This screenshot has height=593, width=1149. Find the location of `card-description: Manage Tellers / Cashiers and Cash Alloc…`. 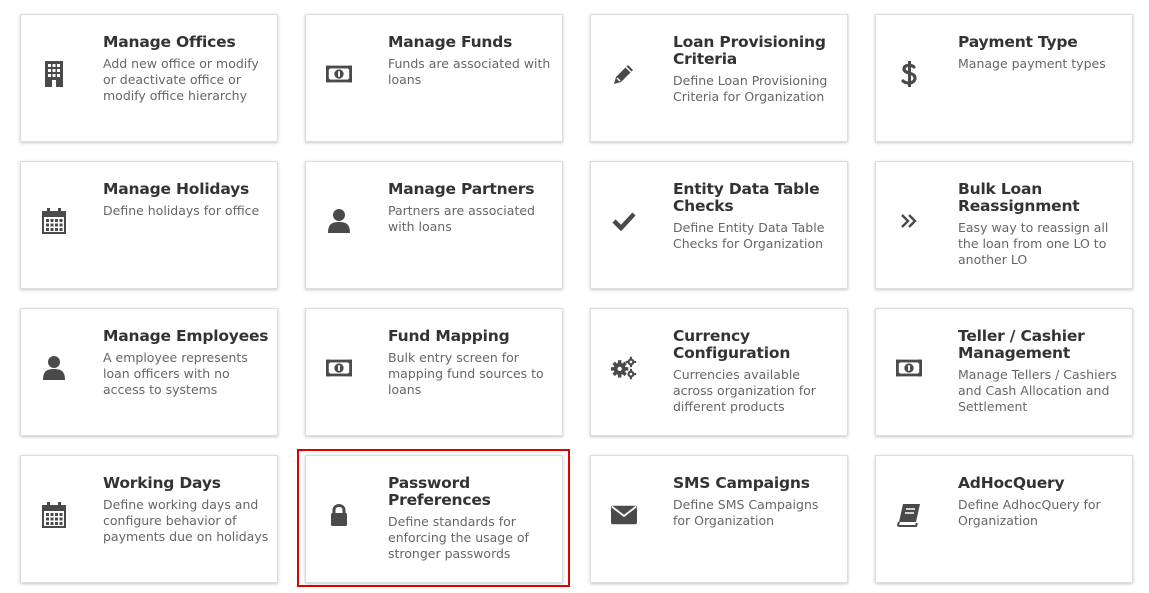

card-description: Manage Tellers / Cashiers and Cash Alloc… is located at coordinates (1037, 390).